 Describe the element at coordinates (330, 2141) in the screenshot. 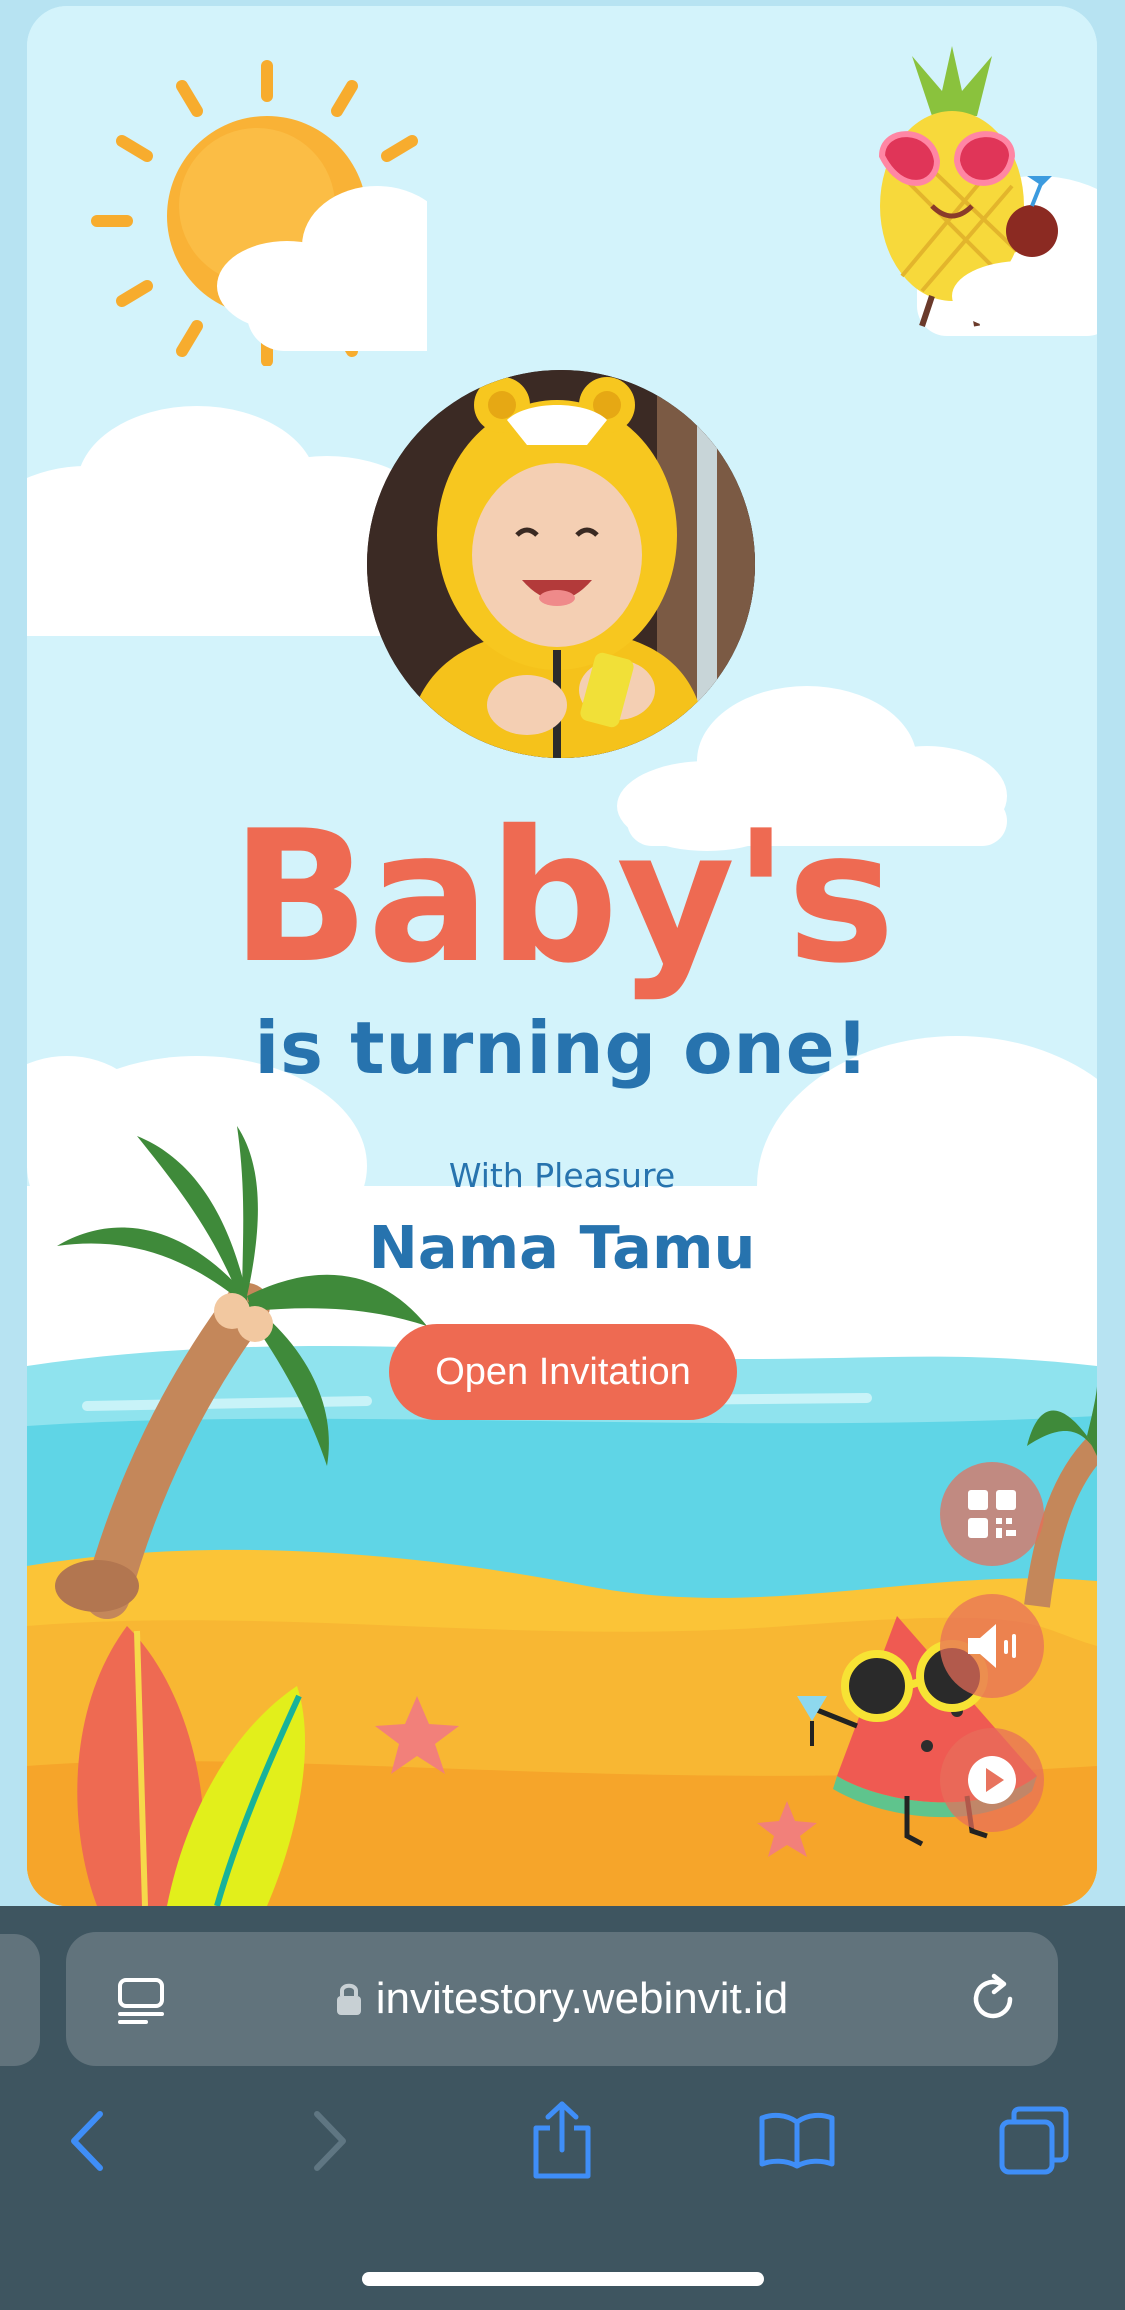

I see `forward-icon` at that location.